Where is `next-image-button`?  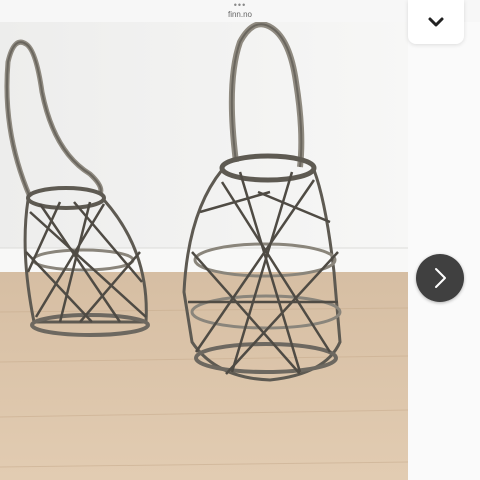
next-image-button is located at coordinates (440, 278).